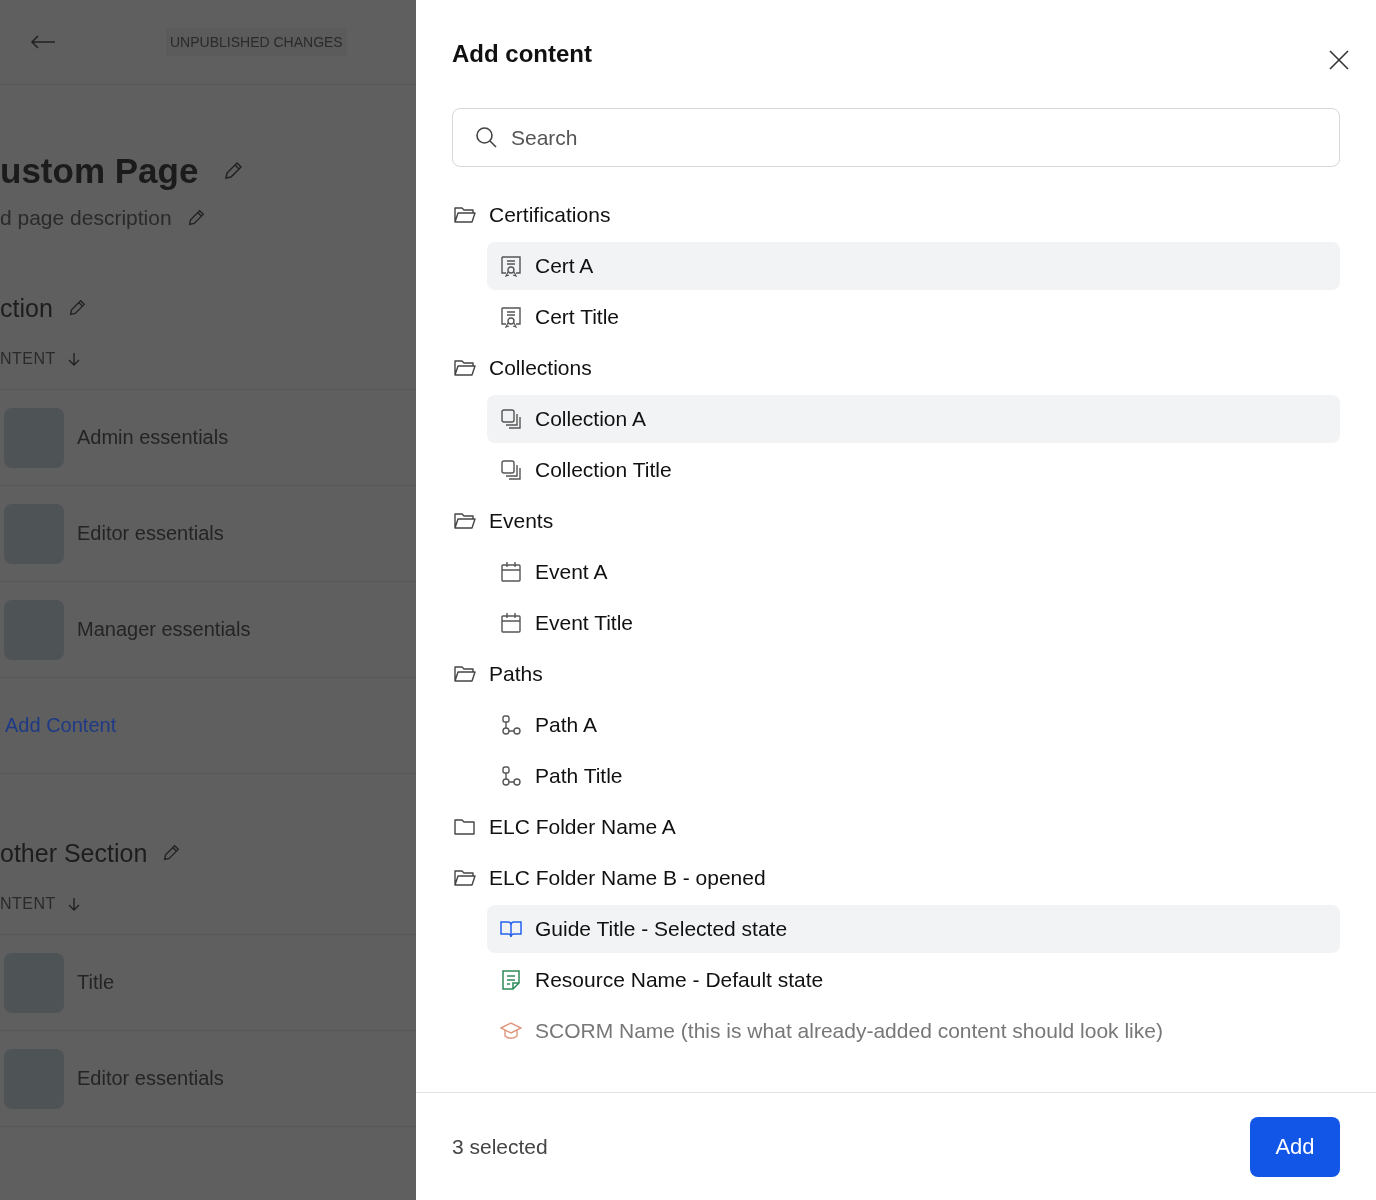  I want to click on graduation-cap-icon, so click(511, 1031).